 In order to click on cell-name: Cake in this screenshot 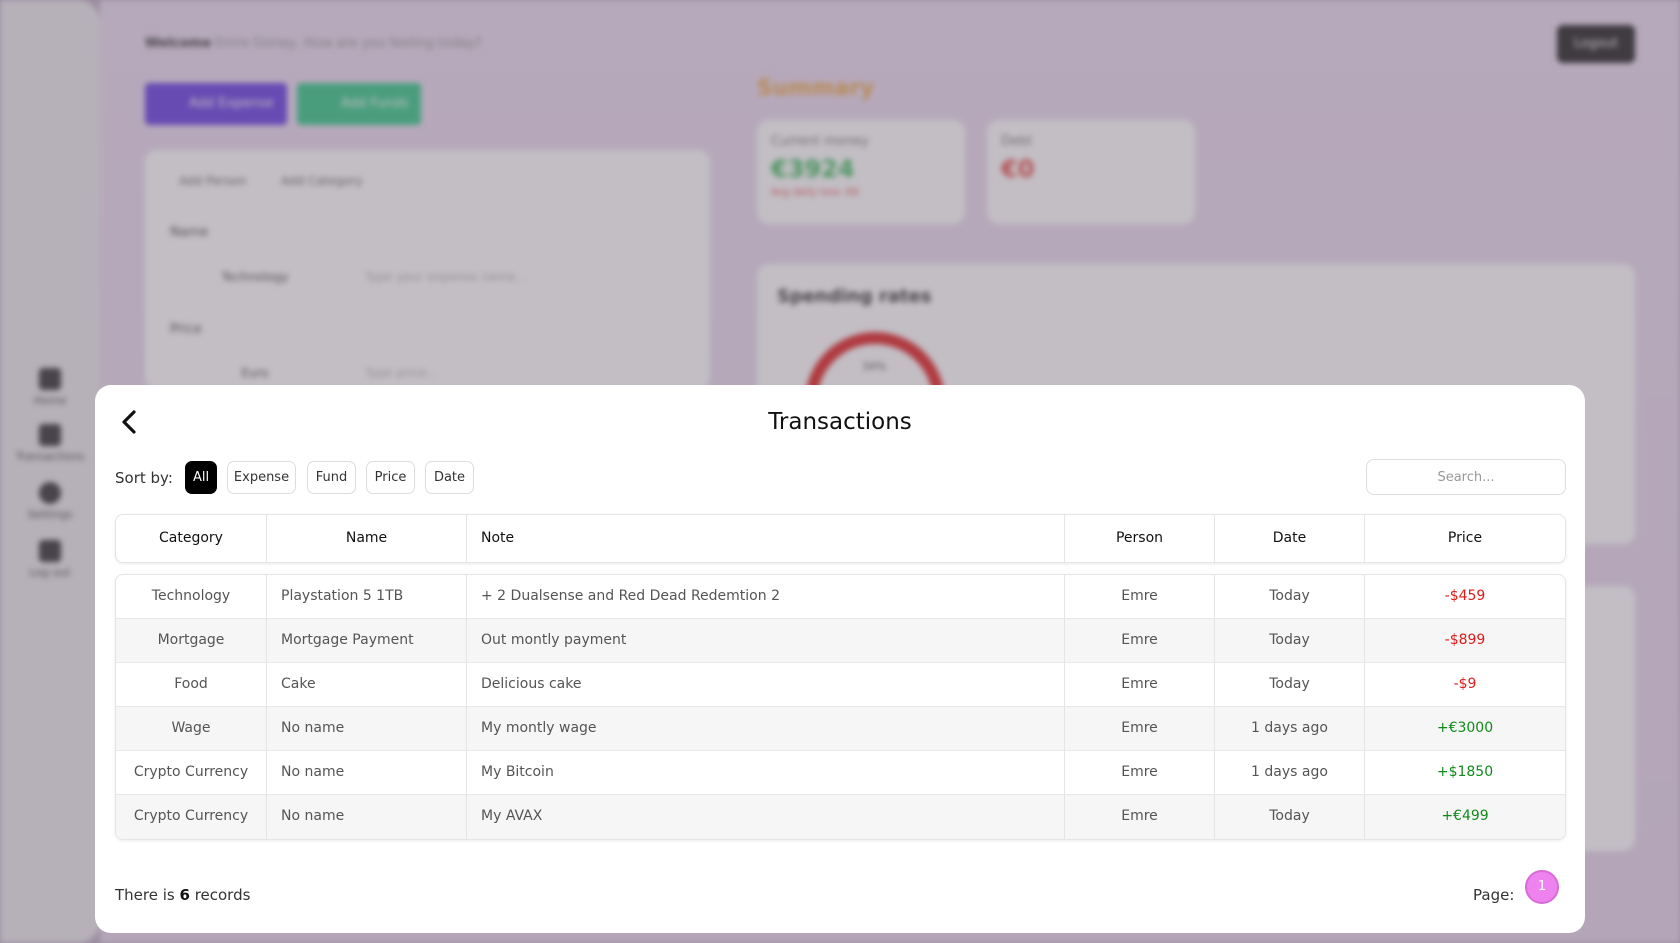, I will do `click(367, 684)`.